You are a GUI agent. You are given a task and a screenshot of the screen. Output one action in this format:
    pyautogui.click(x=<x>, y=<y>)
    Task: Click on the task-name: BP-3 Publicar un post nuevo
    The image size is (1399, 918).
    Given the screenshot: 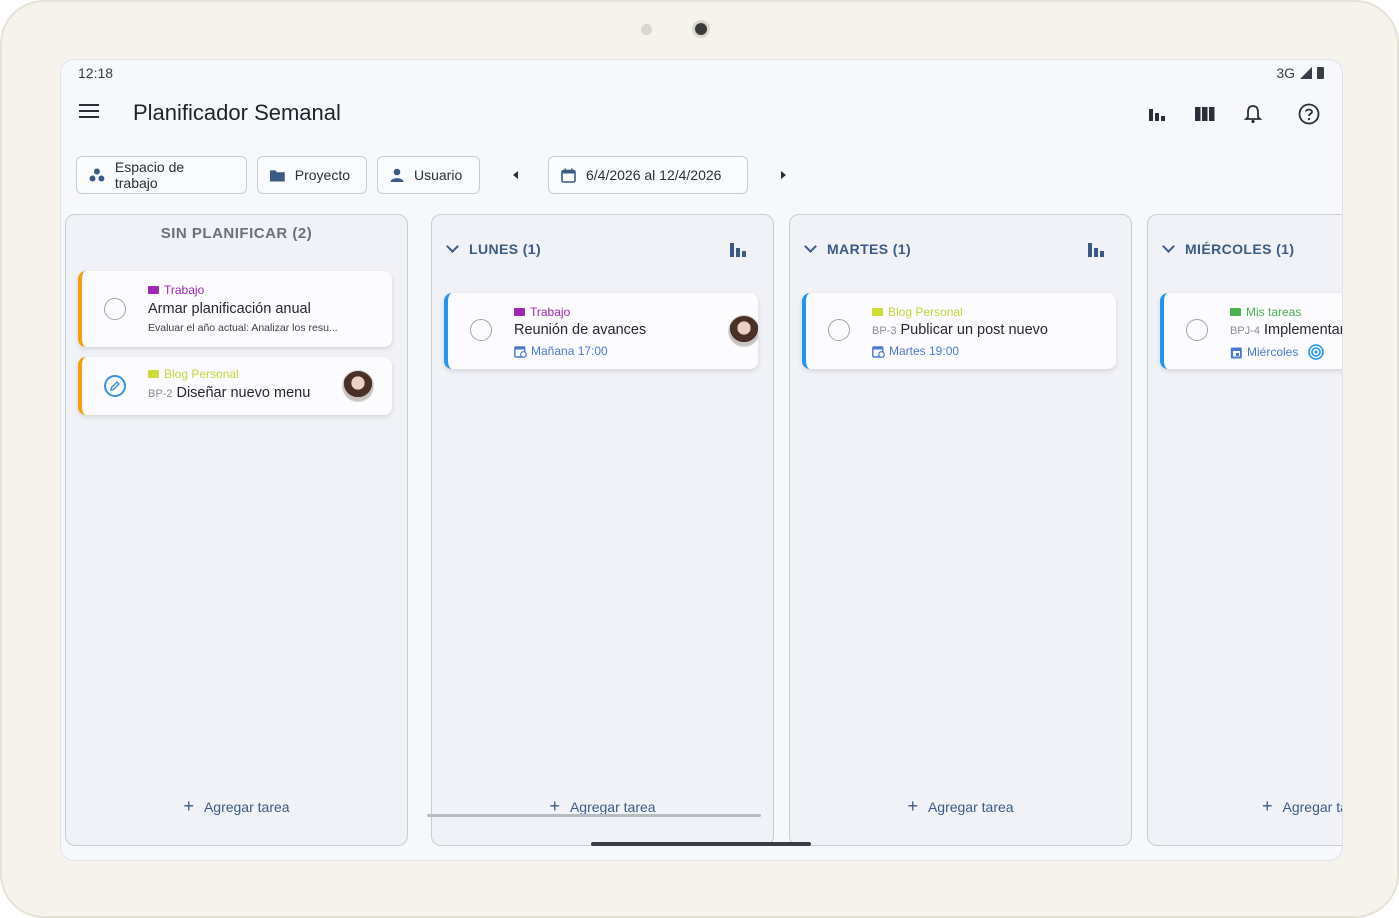 What is the action you would take?
    pyautogui.click(x=960, y=330)
    